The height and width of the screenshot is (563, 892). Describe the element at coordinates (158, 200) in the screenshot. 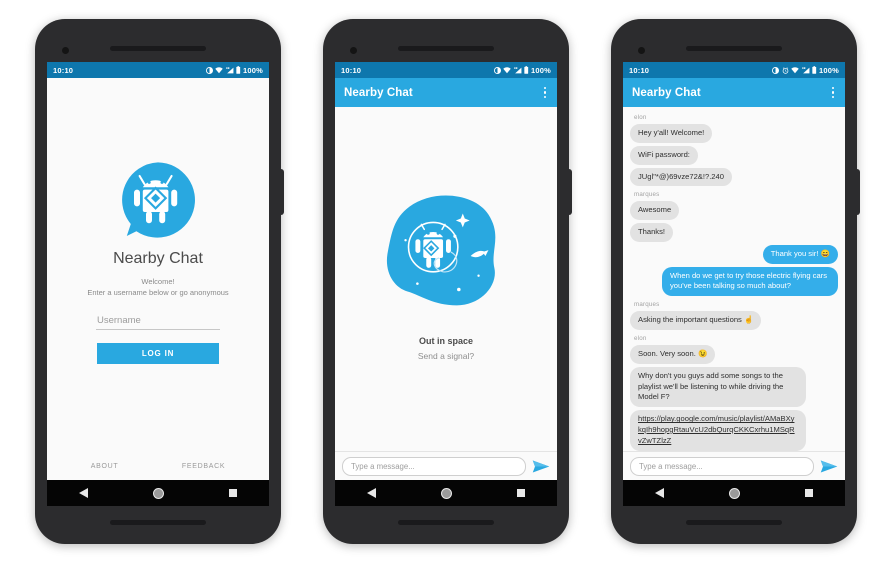

I see `nearby-chat-logo-icon` at that location.